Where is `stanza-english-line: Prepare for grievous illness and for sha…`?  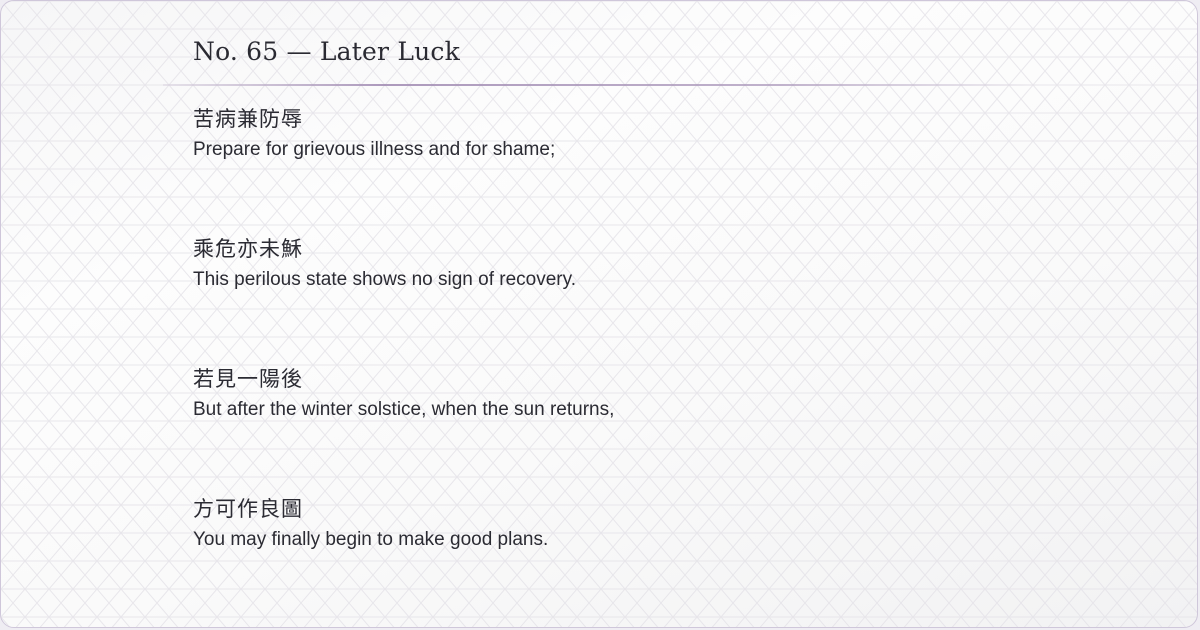 stanza-english-line: Prepare for grievous illness and for sha… is located at coordinates (374, 149).